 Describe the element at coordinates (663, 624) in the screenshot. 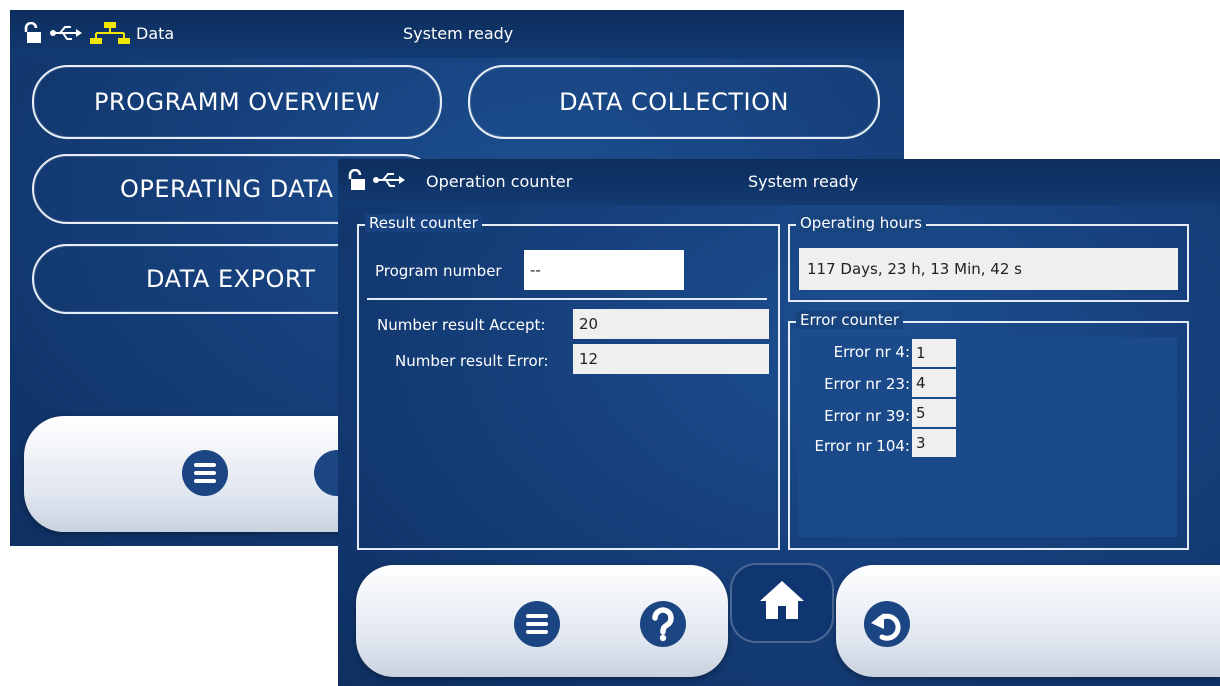

I see `help-icon` at that location.